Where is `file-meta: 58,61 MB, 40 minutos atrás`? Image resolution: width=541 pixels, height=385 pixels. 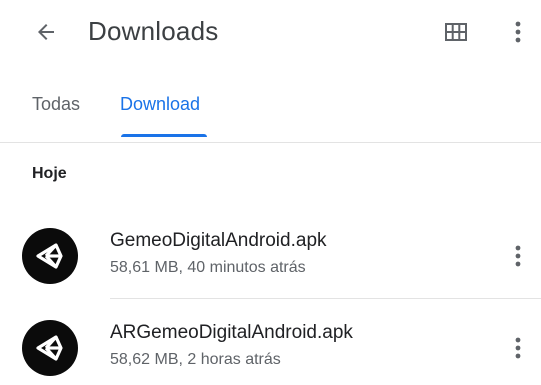 file-meta: 58,61 MB, 40 minutos atrás is located at coordinates (208, 267).